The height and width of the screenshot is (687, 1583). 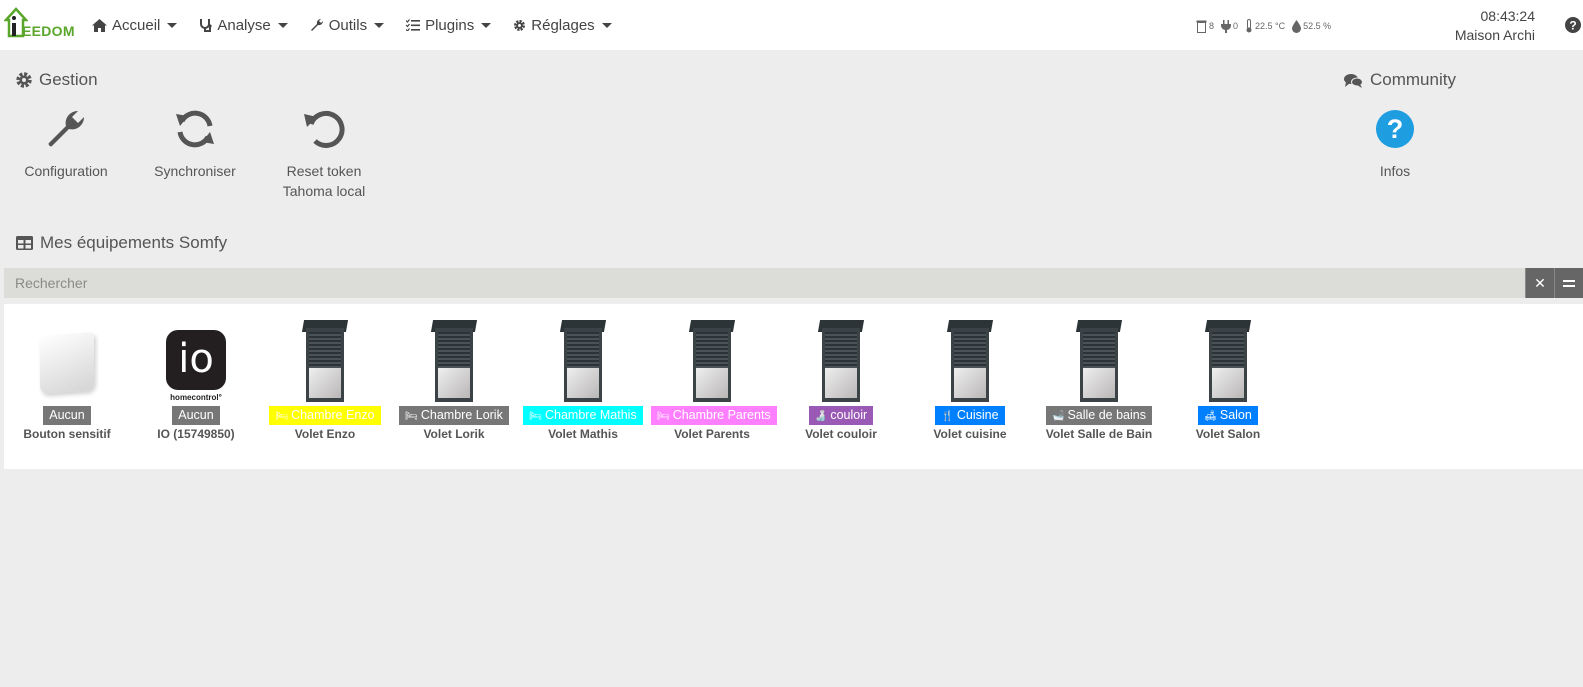 What do you see at coordinates (67, 434) in the screenshot?
I see `equipment-name: Bouton sensitif` at bounding box center [67, 434].